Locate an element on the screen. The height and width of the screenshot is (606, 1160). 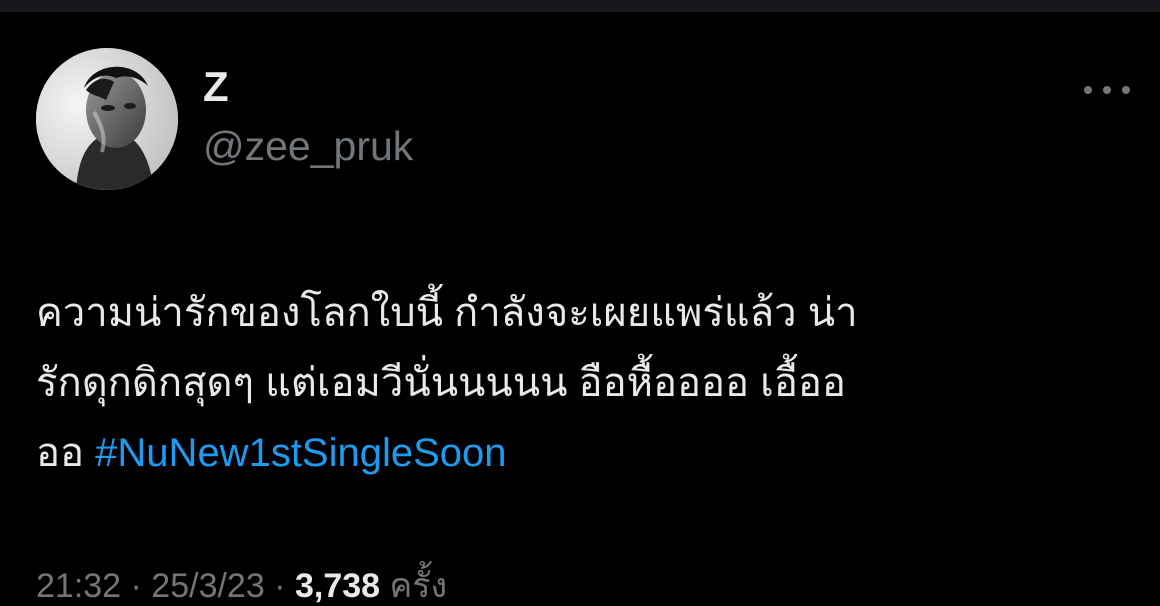
hashtag-link: #NuNew1stSingleSoon is located at coordinates (300, 453).